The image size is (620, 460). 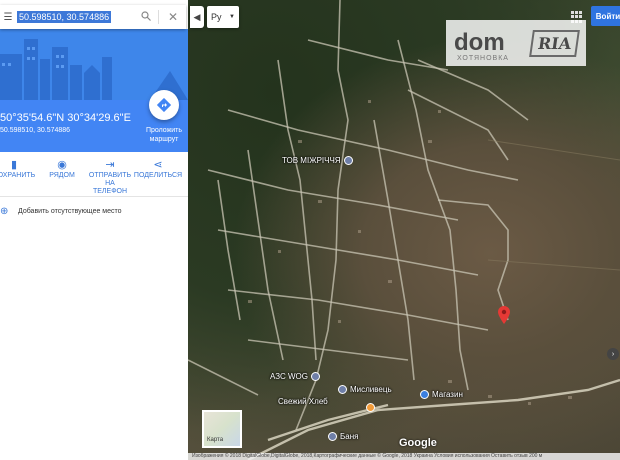 I want to click on watermark-ria: RIA, so click(x=554, y=43).